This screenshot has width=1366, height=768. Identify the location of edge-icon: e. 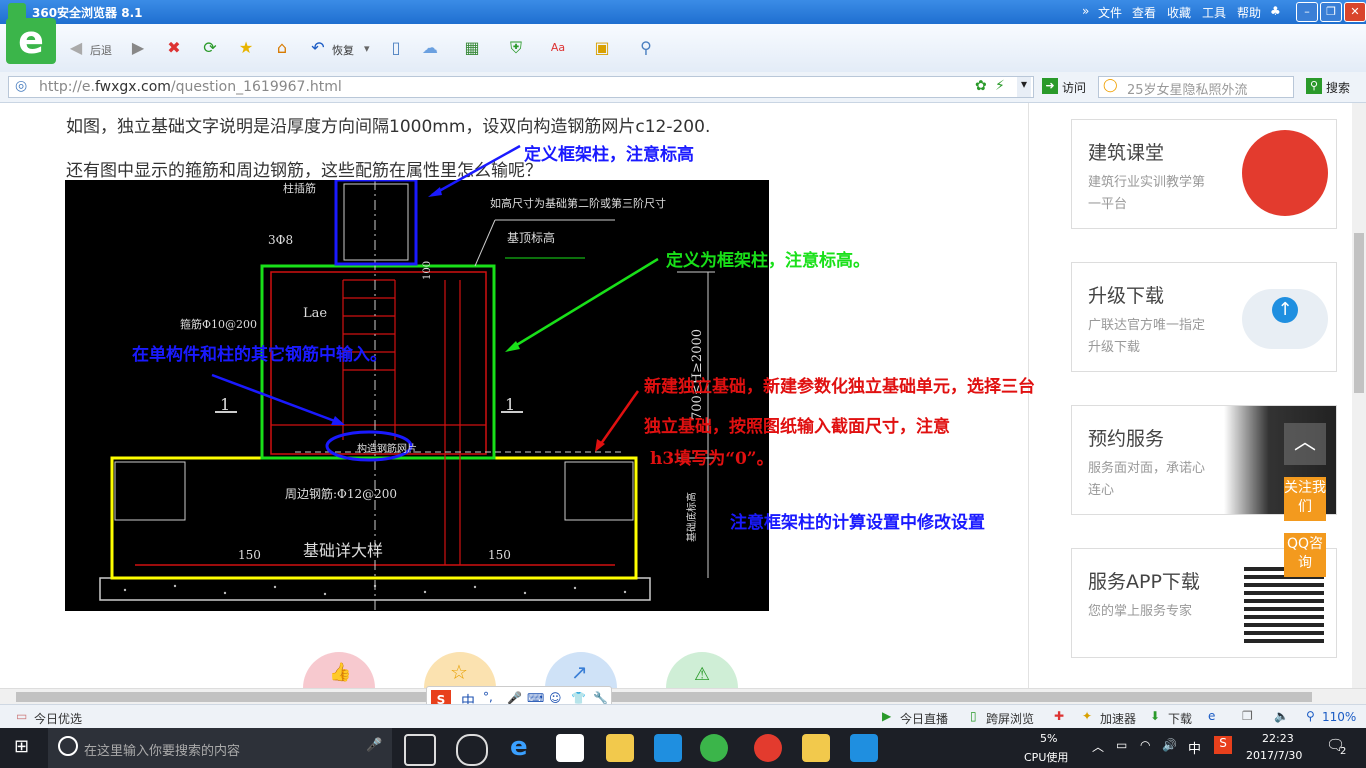
(519, 747).